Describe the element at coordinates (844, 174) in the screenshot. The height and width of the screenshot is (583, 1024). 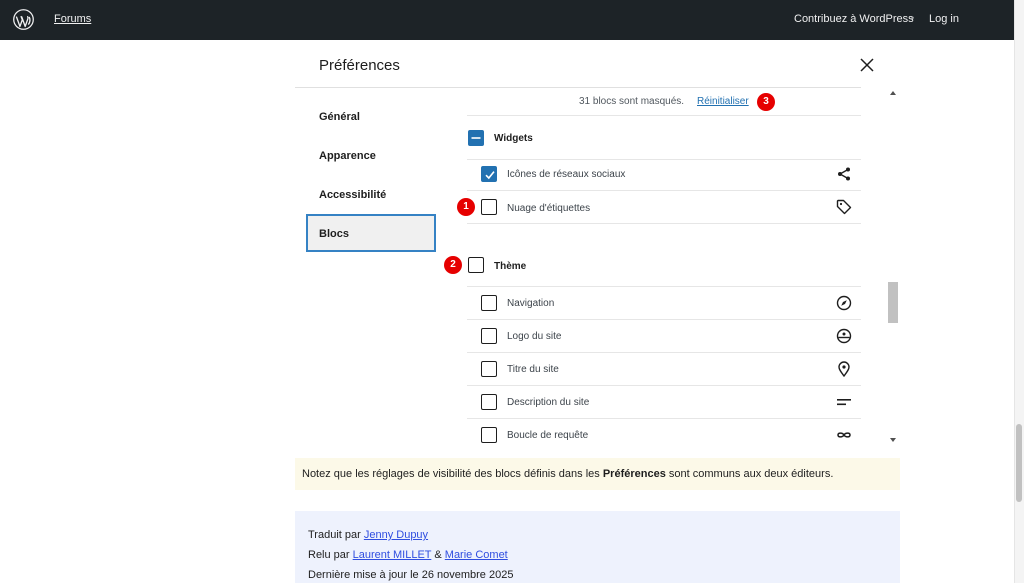
I see `share-icon` at that location.